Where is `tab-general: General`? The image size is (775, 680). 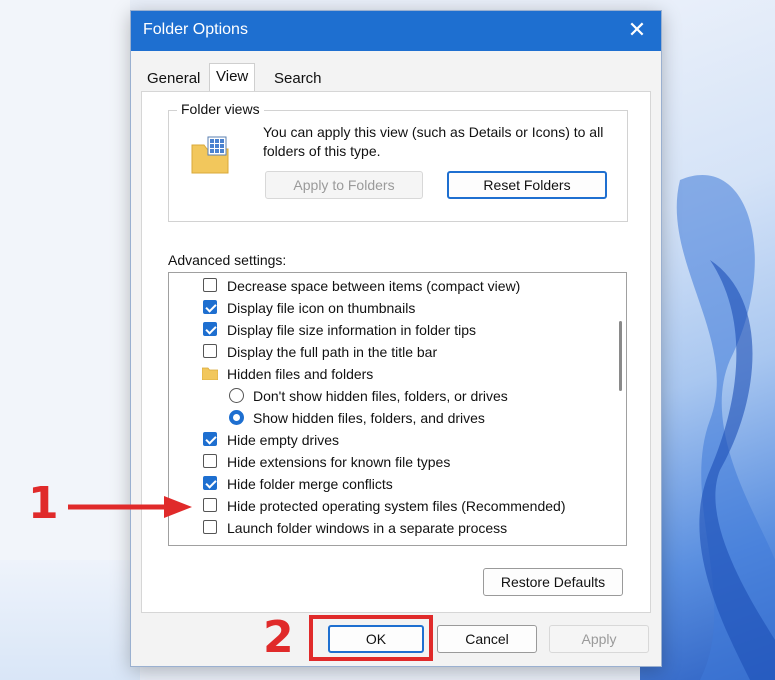
tab-general: General is located at coordinates (173, 79).